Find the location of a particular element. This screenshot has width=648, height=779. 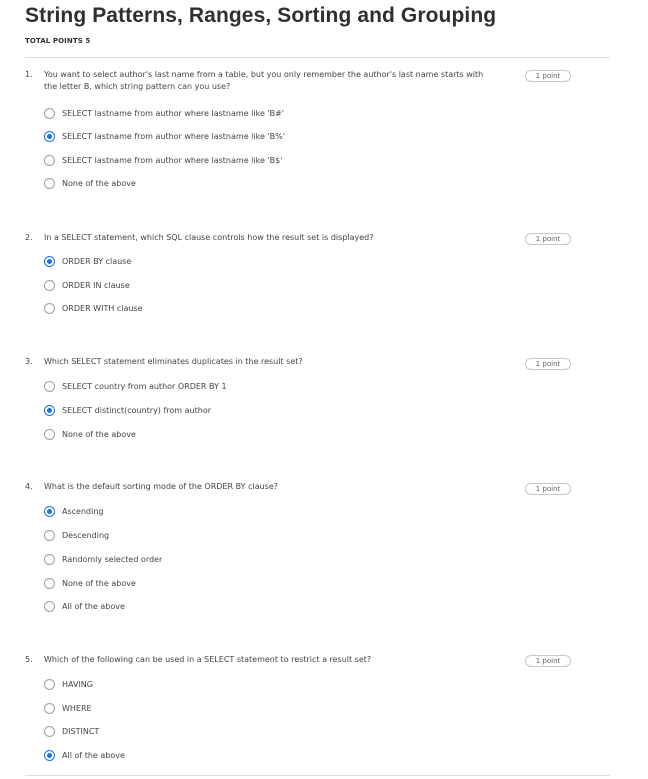

question-number: 3. is located at coordinates (29, 361).